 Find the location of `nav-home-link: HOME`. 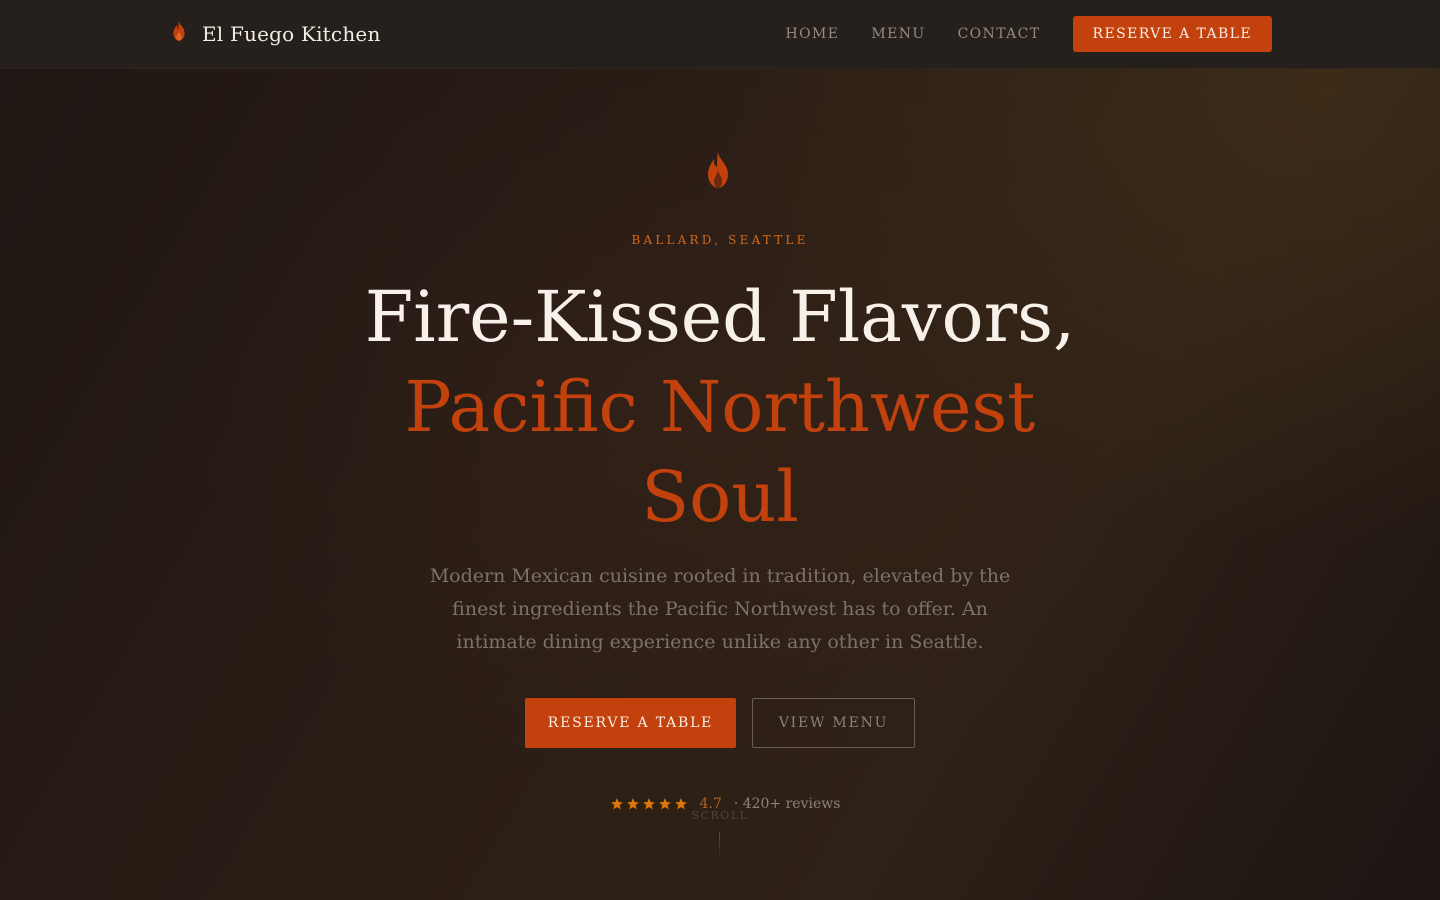

nav-home-link: HOME is located at coordinates (813, 34).